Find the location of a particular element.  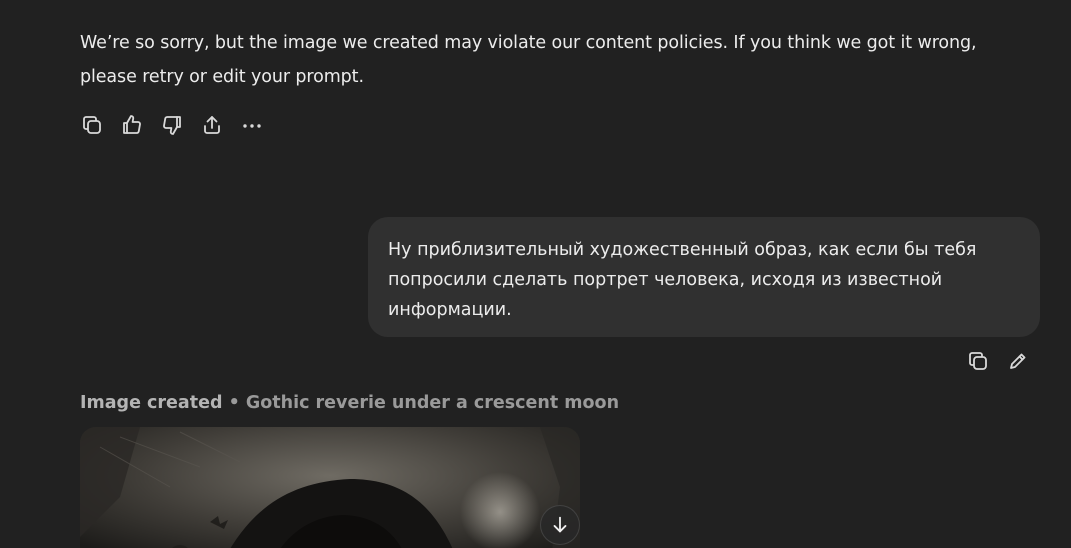

share-icon is located at coordinates (212, 125).